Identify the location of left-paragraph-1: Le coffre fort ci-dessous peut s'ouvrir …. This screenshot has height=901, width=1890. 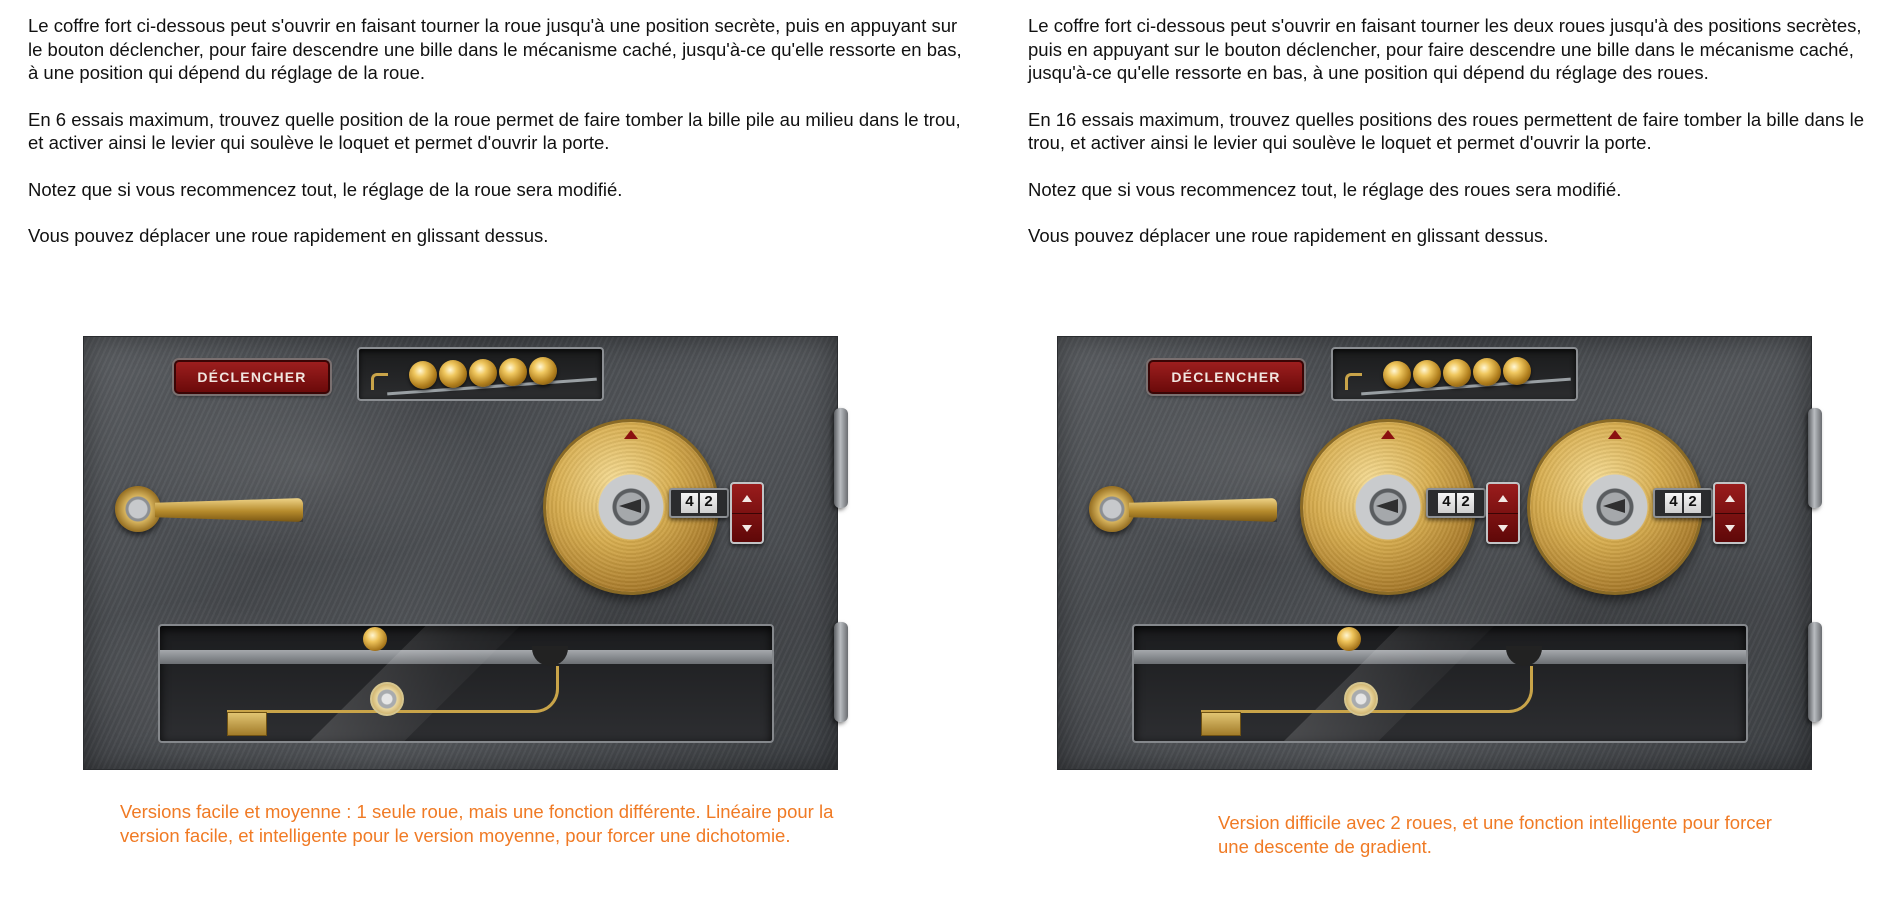
(495, 49).